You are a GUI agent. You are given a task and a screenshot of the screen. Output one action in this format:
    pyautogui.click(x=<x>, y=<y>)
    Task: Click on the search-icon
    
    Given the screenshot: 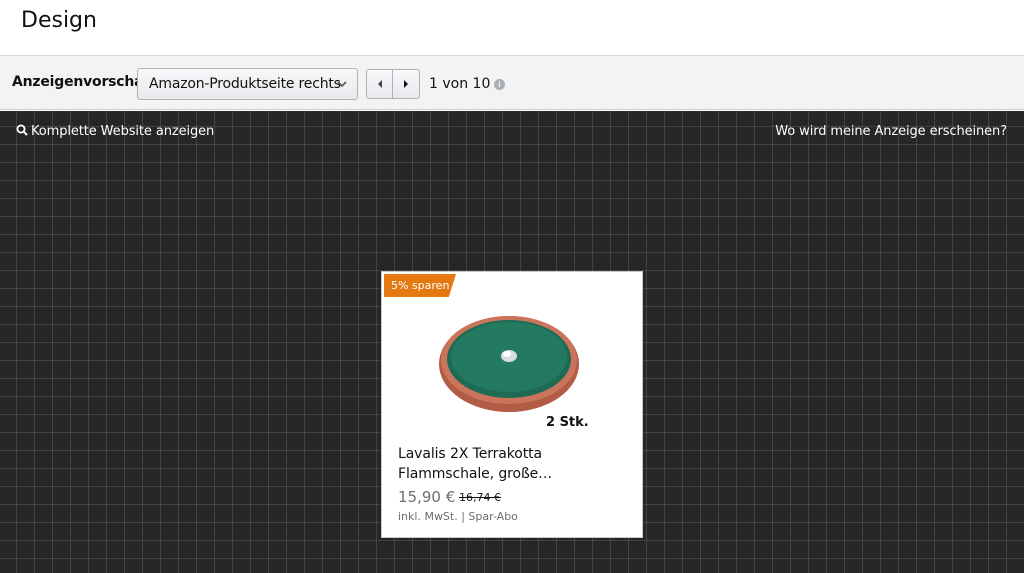 What is the action you would take?
    pyautogui.click(x=22, y=130)
    